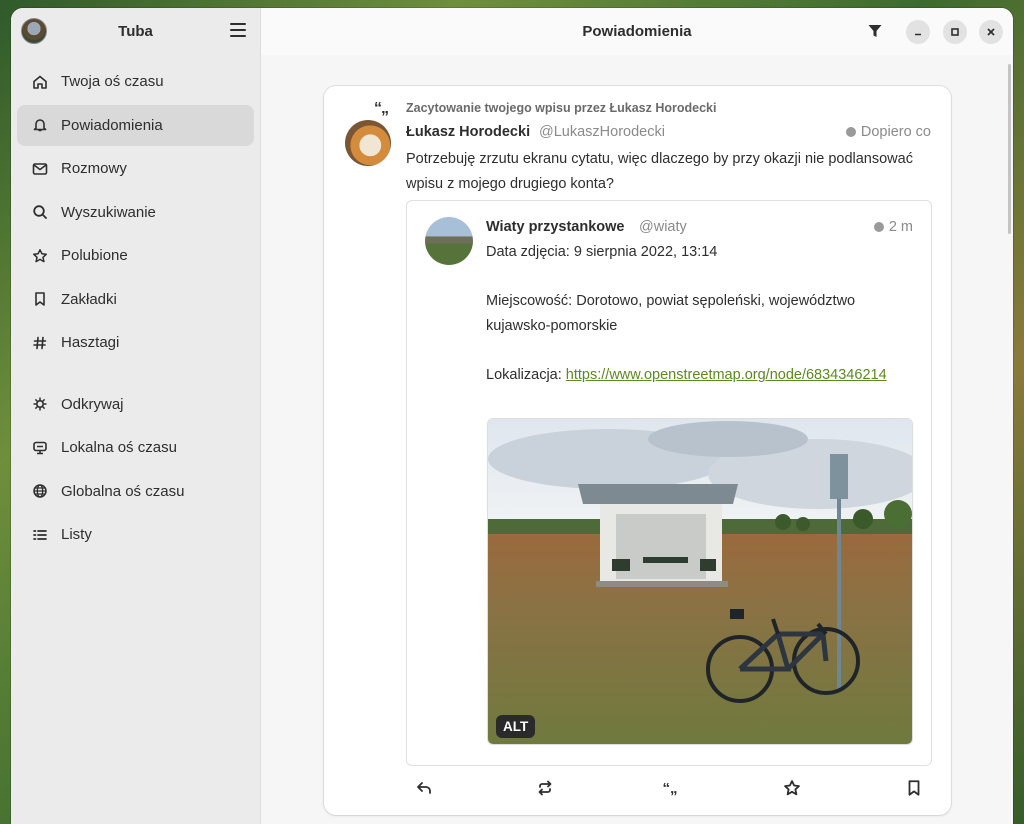 The image size is (1024, 824). I want to click on sidebar-item-label: Wyszukiwanie, so click(108, 212).